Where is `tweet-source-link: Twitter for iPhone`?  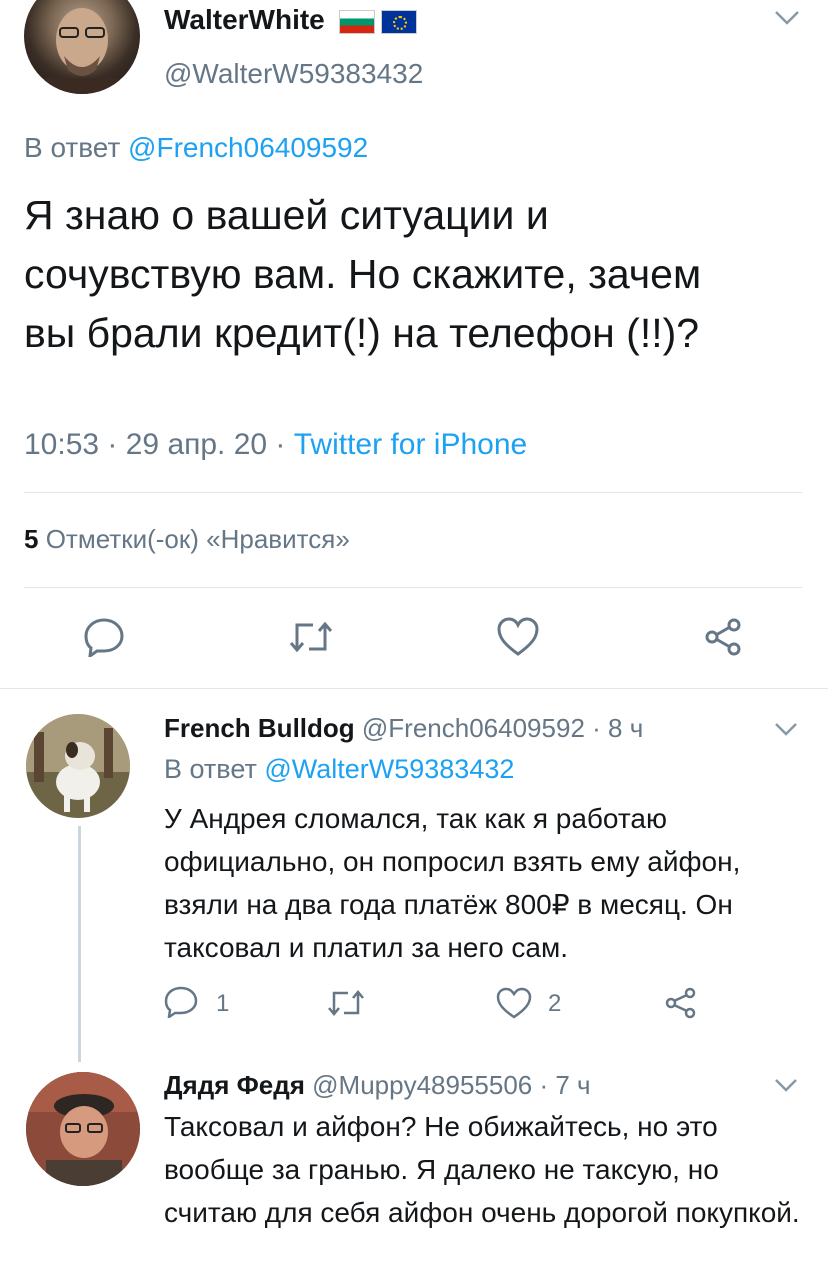
tweet-source-link: Twitter for iPhone is located at coordinates (410, 444).